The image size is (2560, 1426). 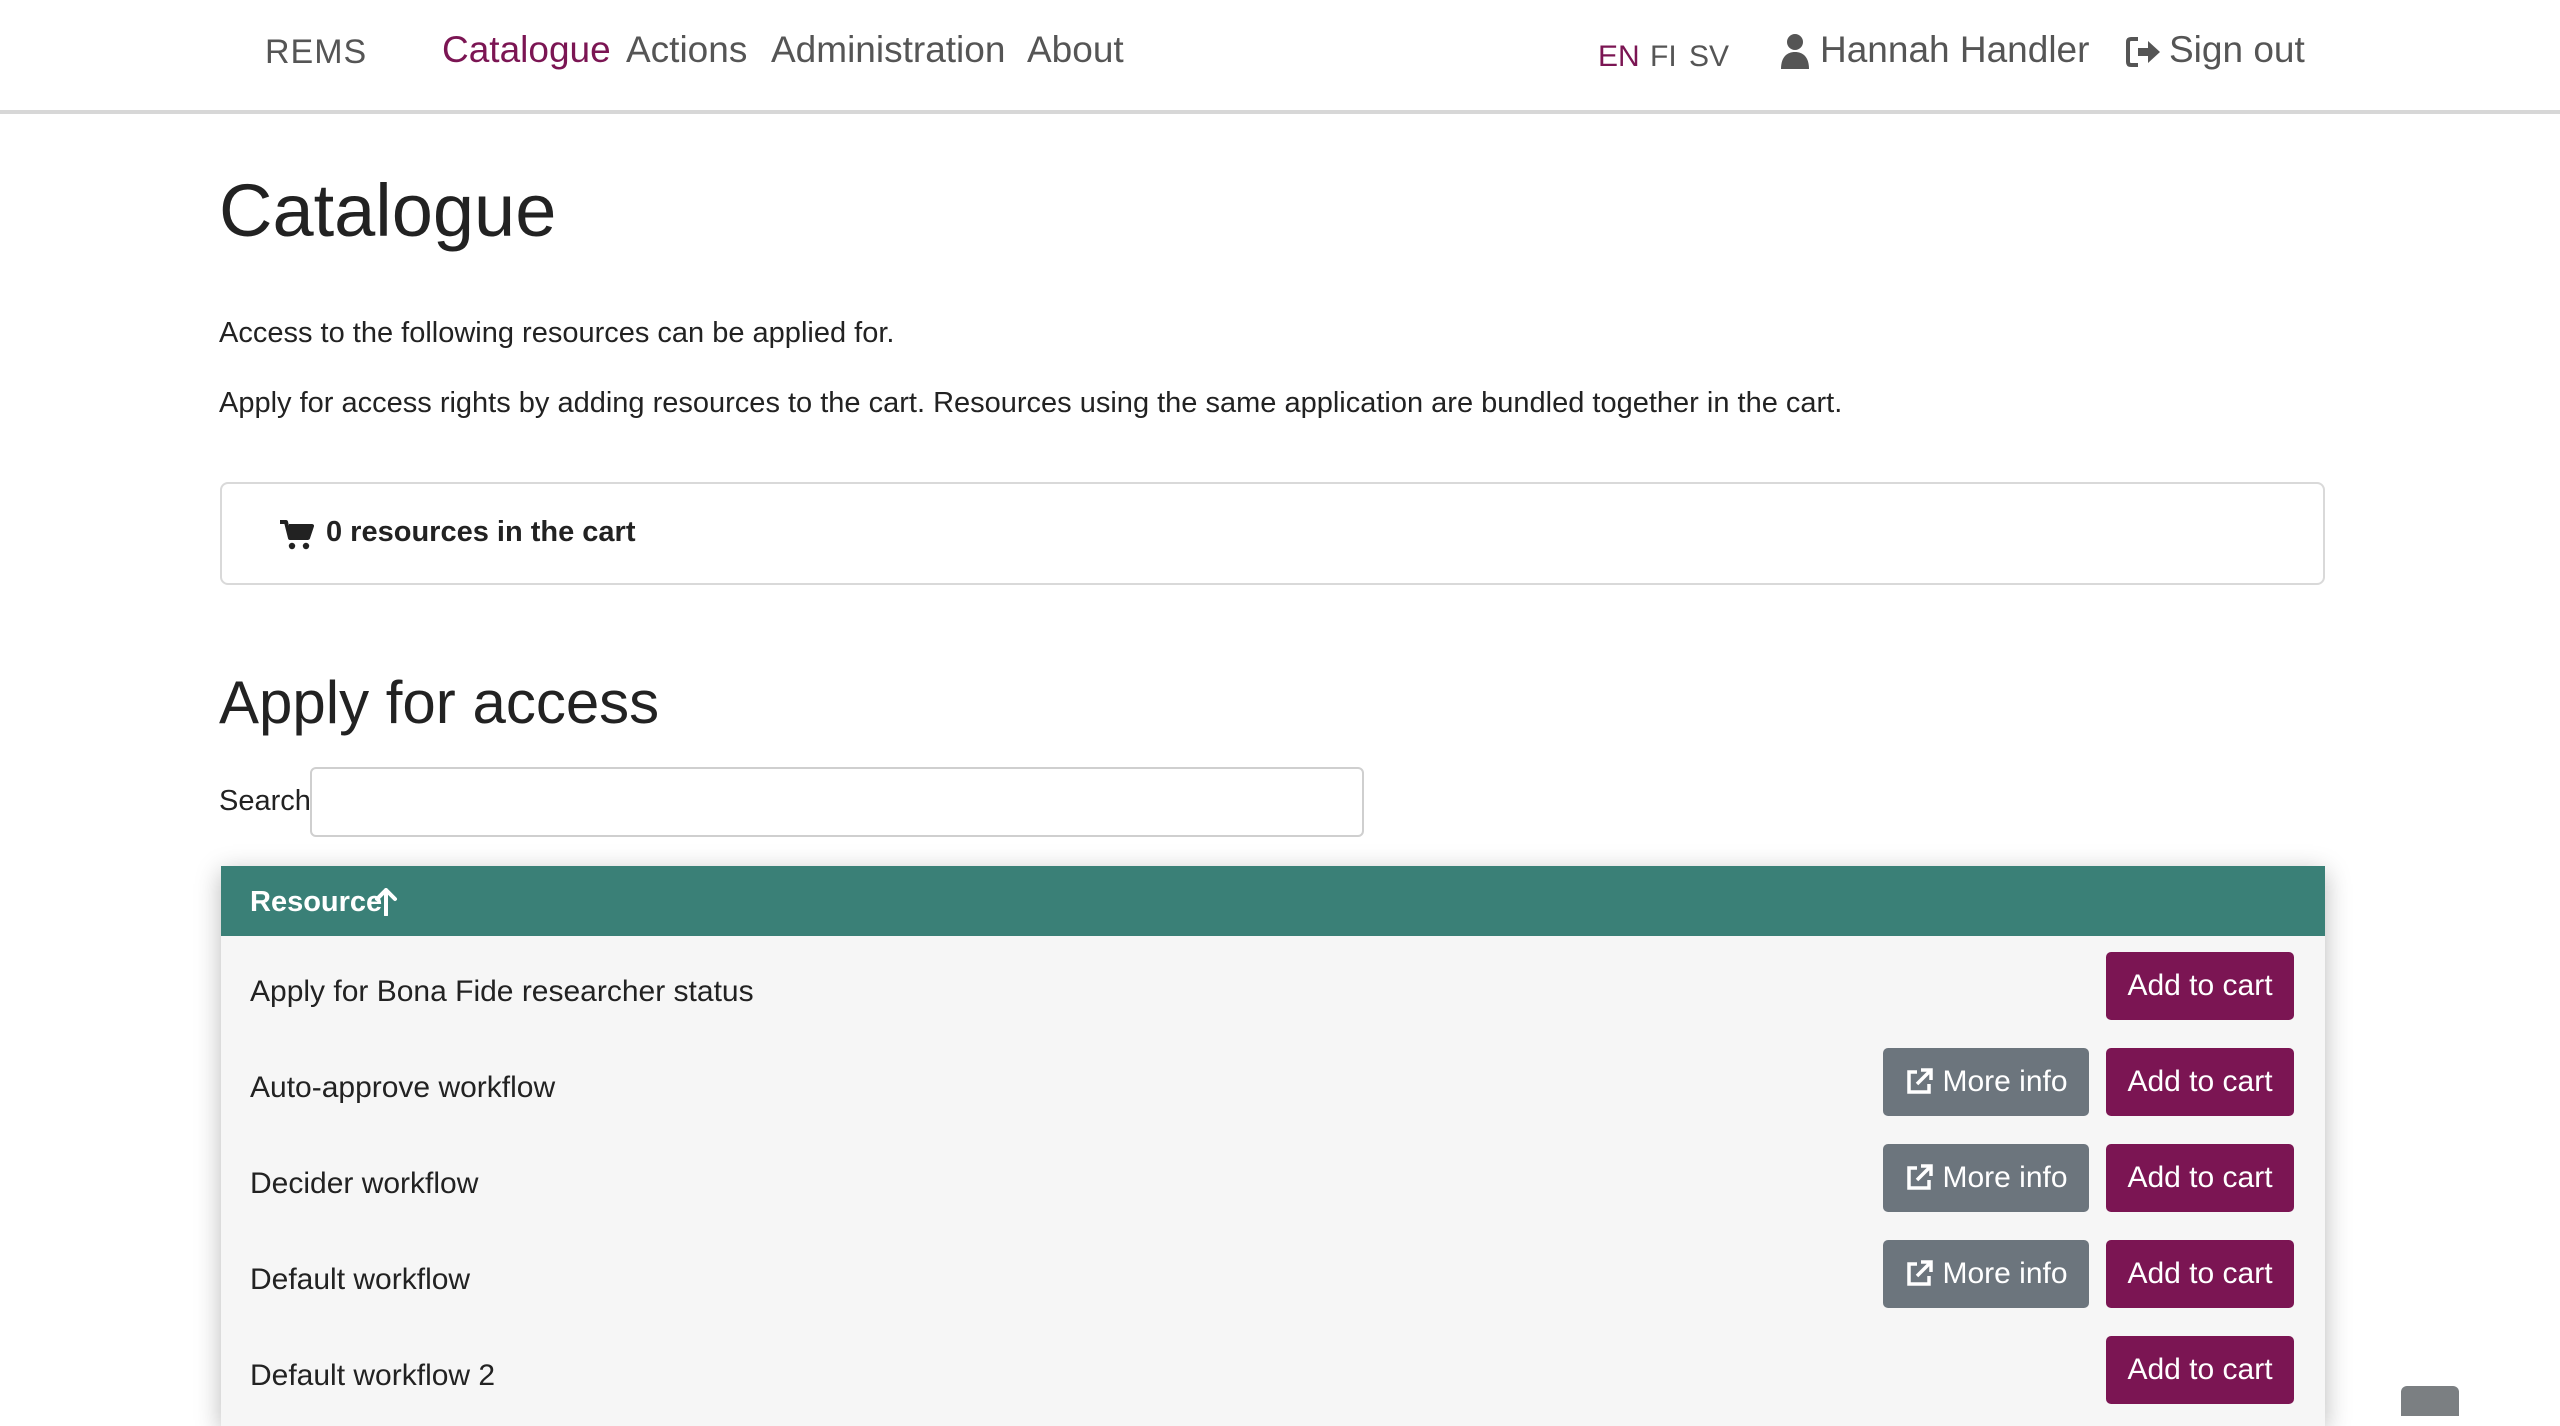 What do you see at coordinates (364, 1183) in the screenshot?
I see `resource-title: Decider workflow` at bounding box center [364, 1183].